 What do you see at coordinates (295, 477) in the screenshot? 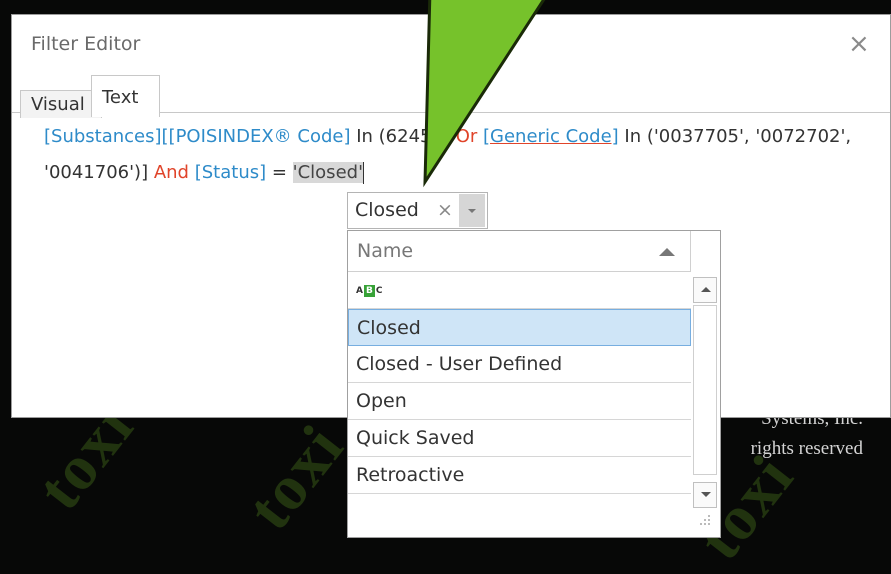
I see `background-watermark: toxi` at bounding box center [295, 477].